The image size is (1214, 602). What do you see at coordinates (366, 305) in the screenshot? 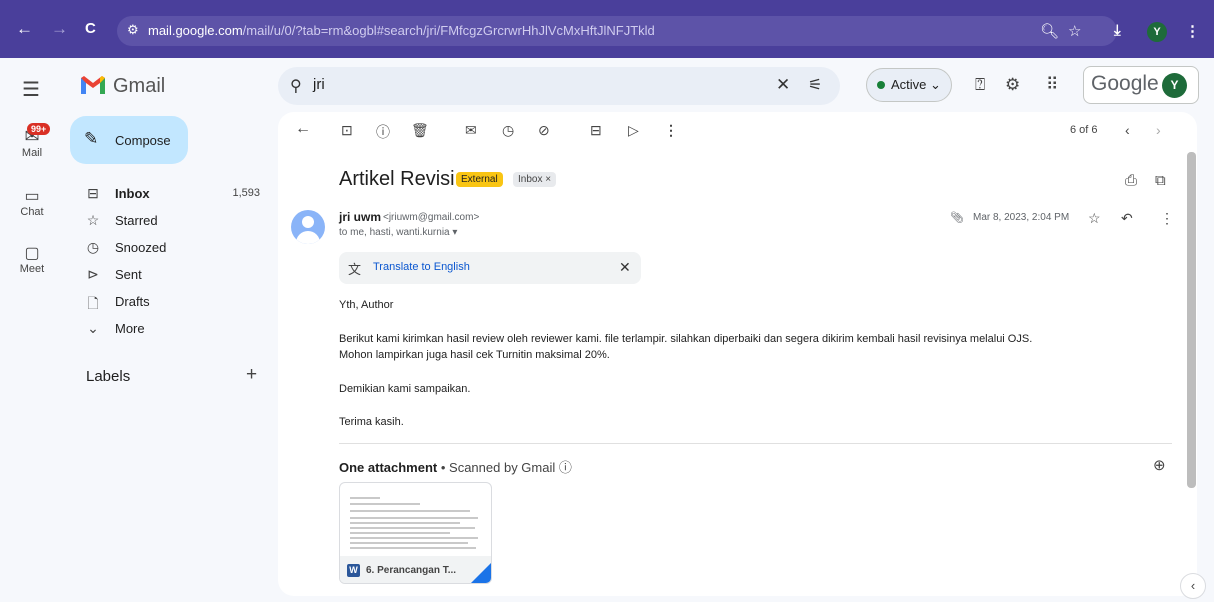
I see `body-greeting: Yth, Author` at bounding box center [366, 305].